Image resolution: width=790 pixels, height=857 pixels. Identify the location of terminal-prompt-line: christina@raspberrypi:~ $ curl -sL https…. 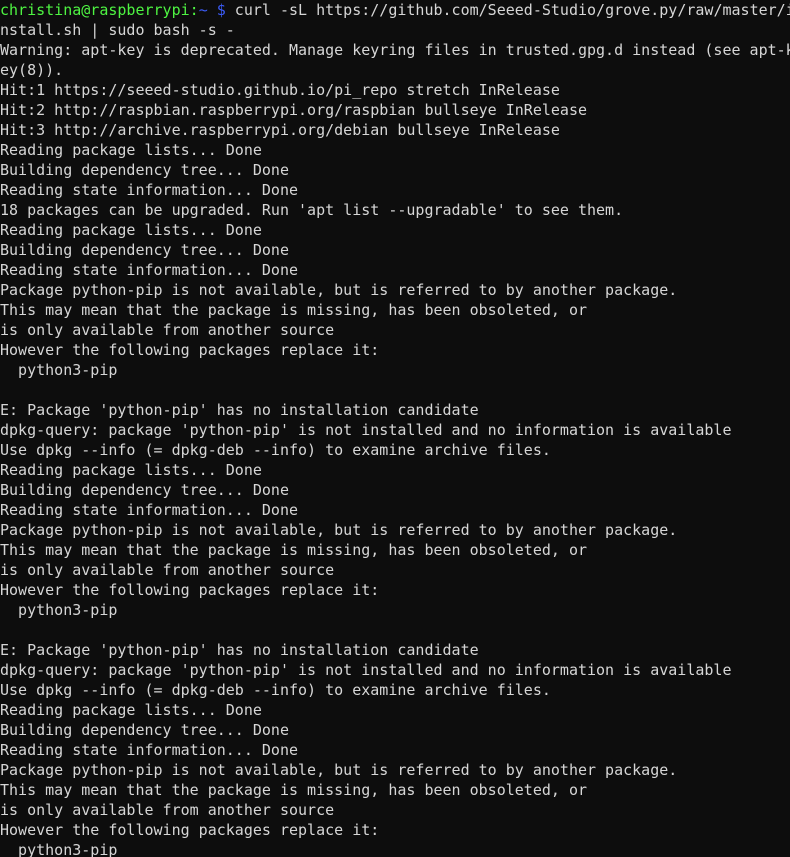
(395, 10).